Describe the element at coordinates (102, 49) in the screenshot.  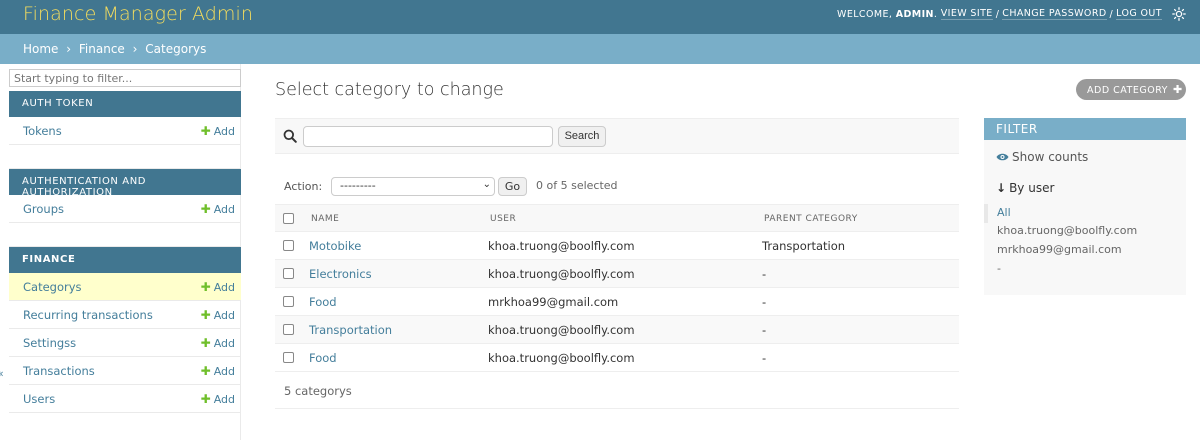
I see `breadcrumb-finance: Finance` at that location.